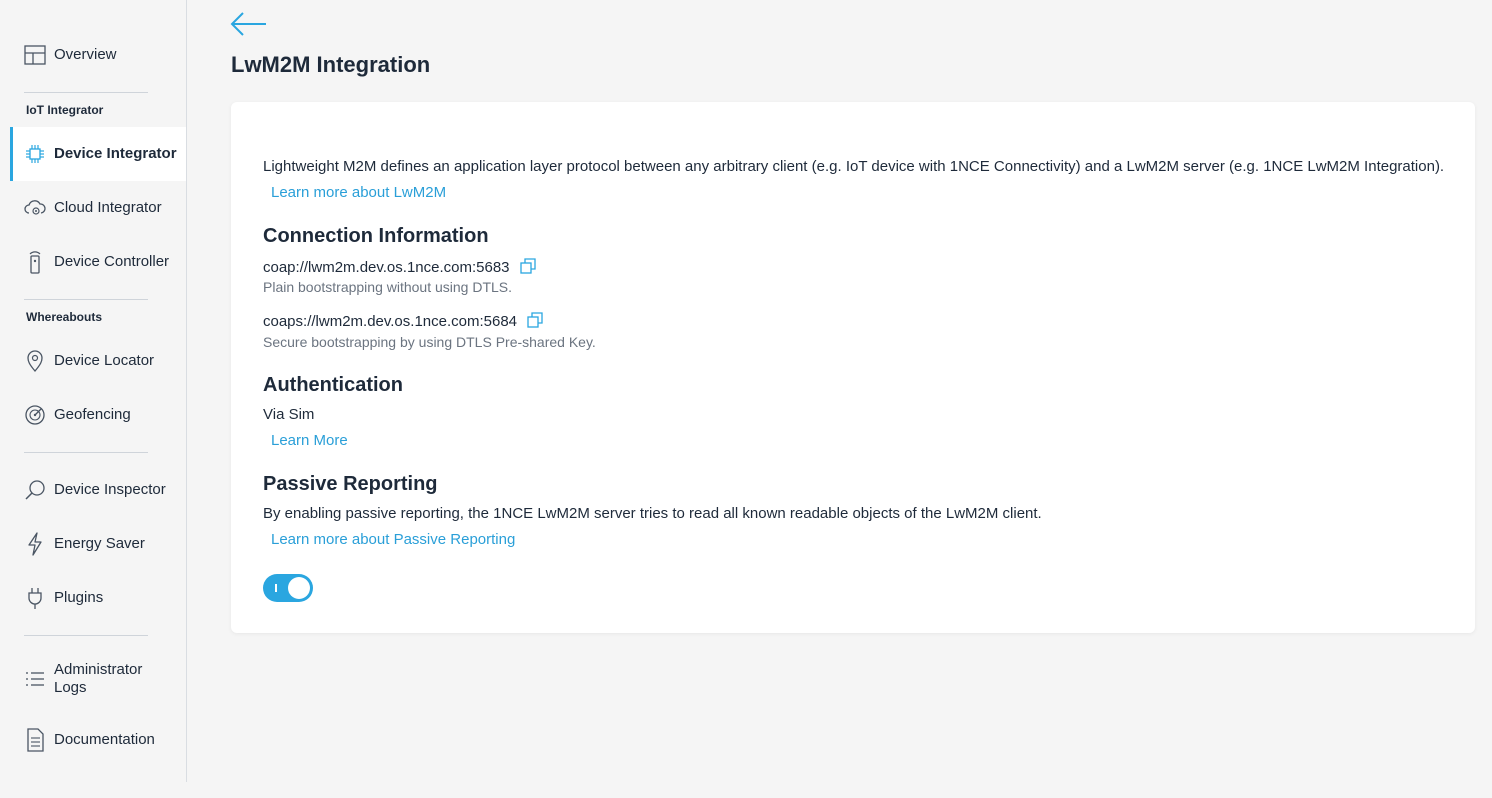 The width and height of the screenshot is (1492, 798). Describe the element at coordinates (386, 267) in the screenshot. I see `coap-url: coap://lwm2m.dev.os.1nce.com:5683` at that location.